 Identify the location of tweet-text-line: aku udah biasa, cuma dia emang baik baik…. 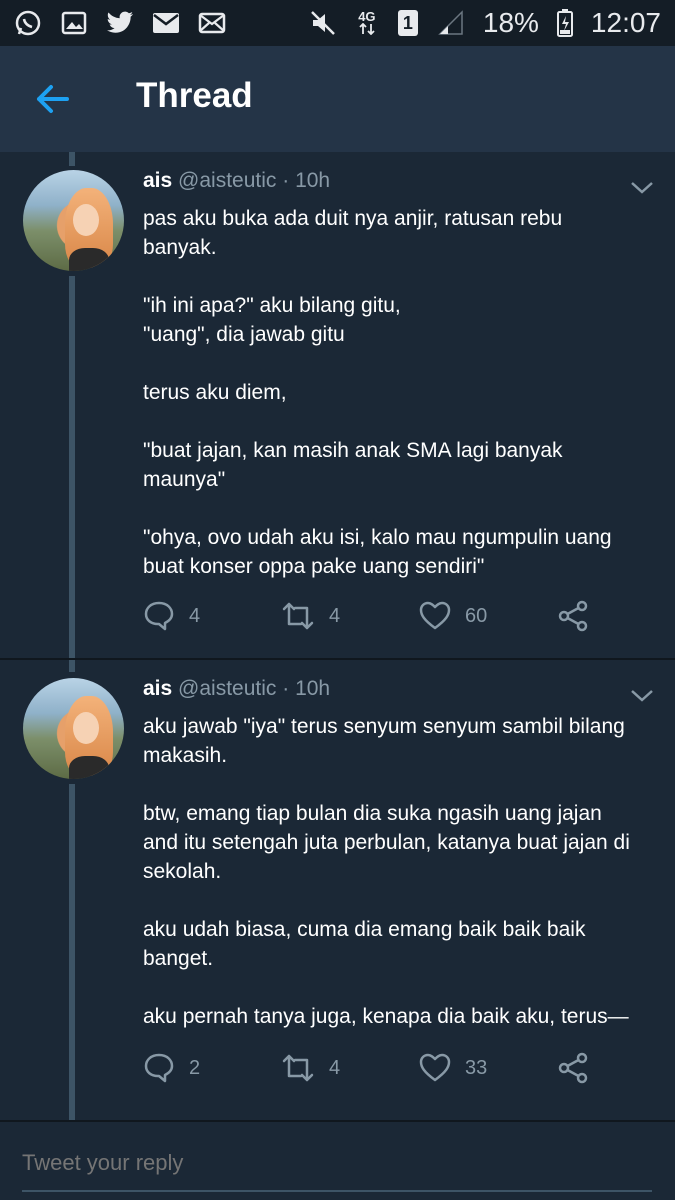
(364, 929).